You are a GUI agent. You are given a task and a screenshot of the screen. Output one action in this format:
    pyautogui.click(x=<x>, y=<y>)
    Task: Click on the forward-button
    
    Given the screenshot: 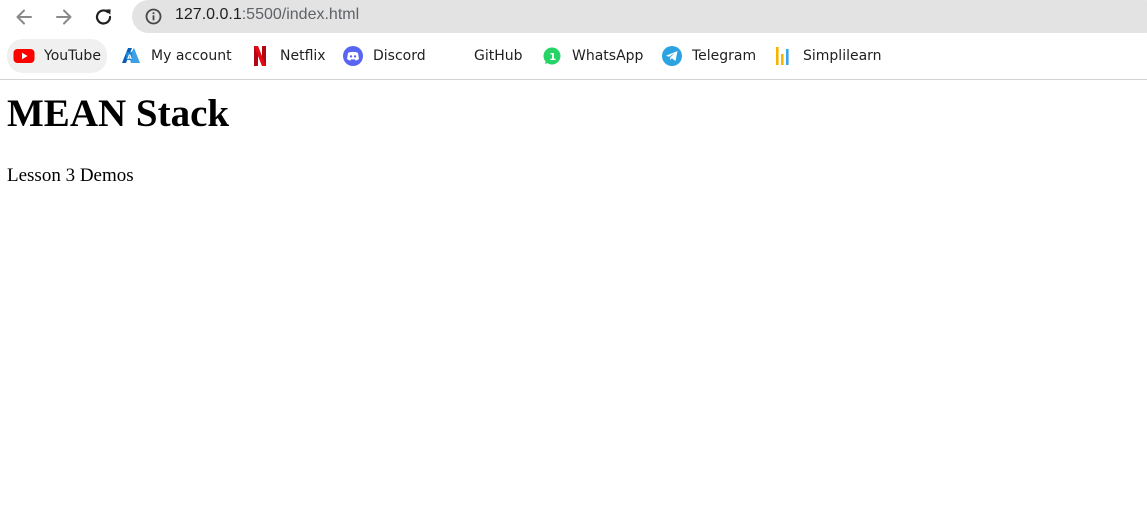 What is the action you would take?
    pyautogui.click(x=64, y=17)
    